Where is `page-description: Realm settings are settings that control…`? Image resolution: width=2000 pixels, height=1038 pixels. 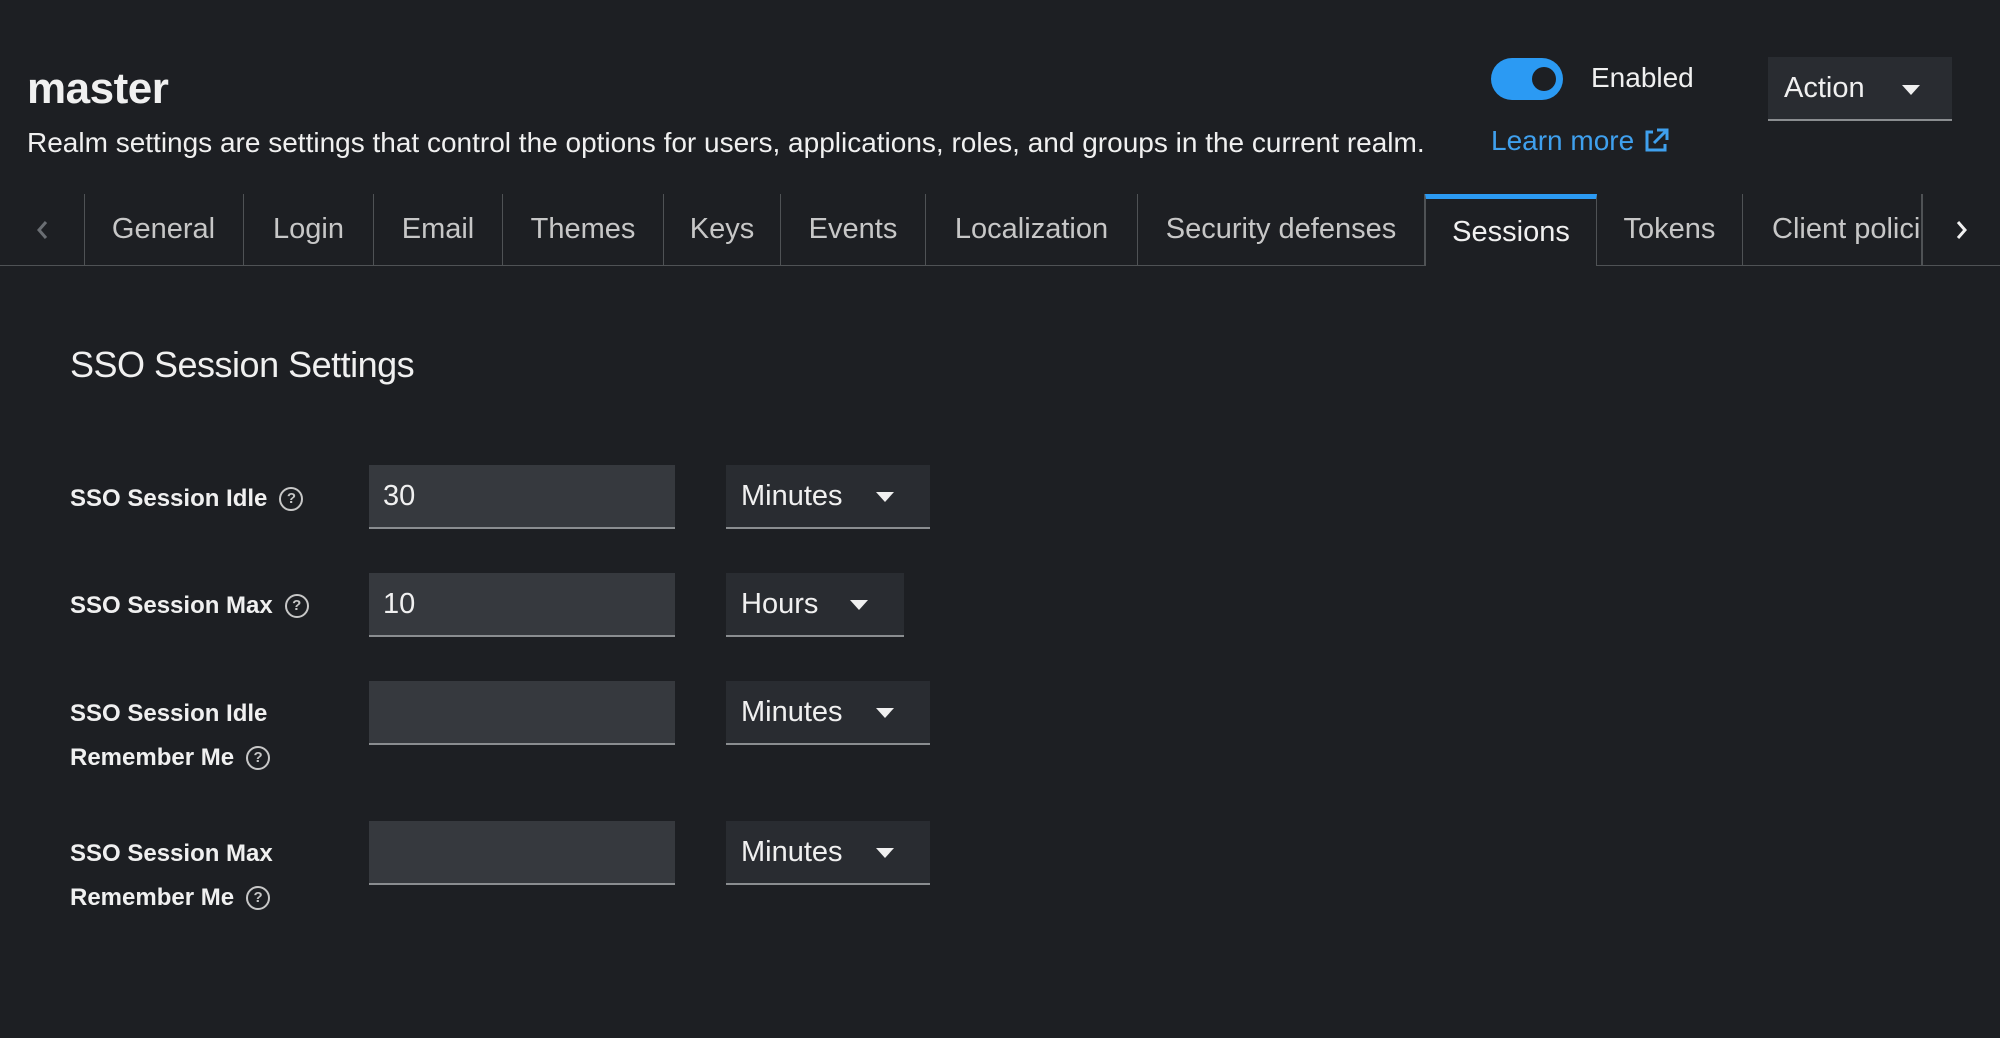
page-description: Realm settings are settings that control… is located at coordinates (726, 142).